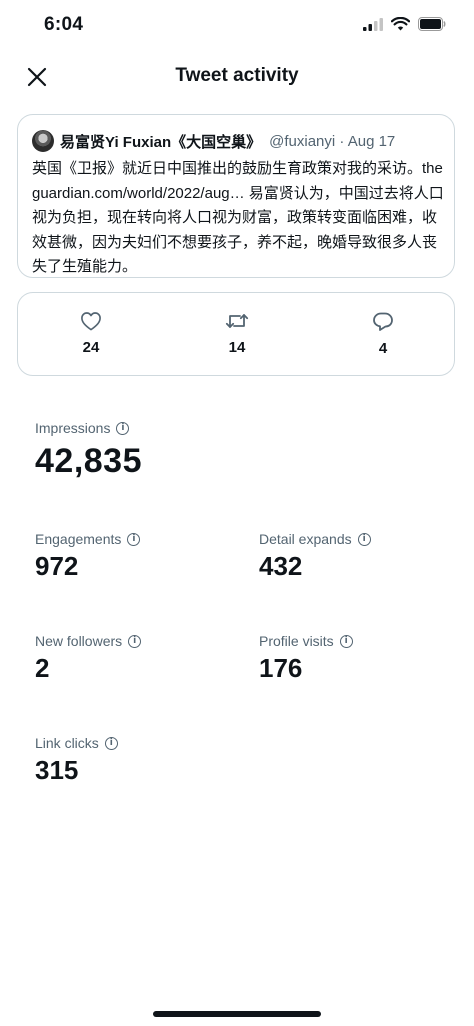 The height and width of the screenshot is (1026, 474). What do you see at coordinates (432, 24) in the screenshot?
I see `battery-icon` at bounding box center [432, 24].